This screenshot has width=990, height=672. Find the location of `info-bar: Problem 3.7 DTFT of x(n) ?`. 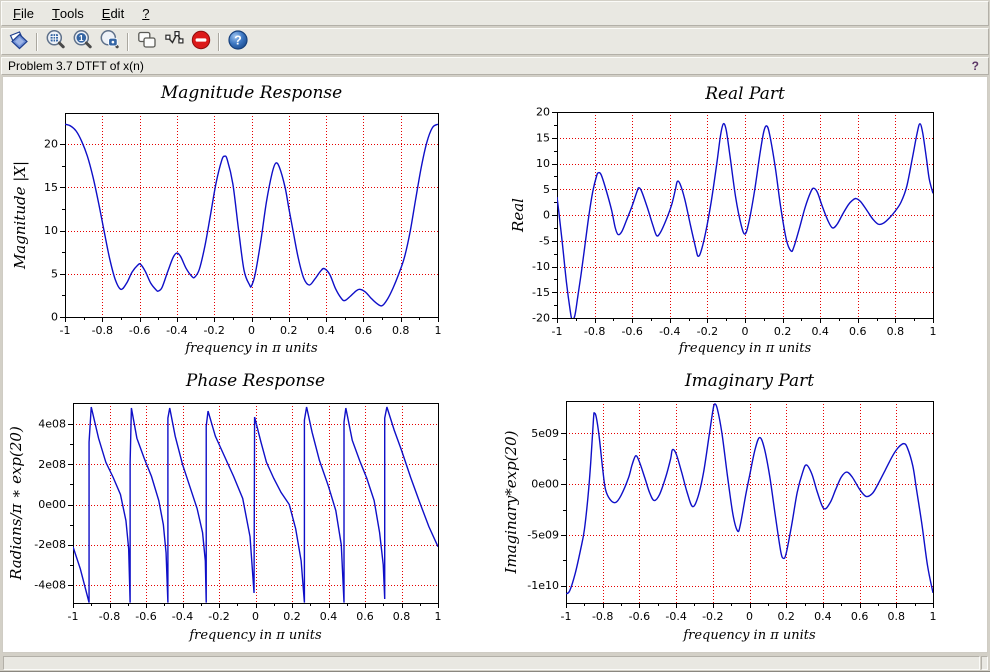

info-bar: Problem 3.7 DTFT of x(n) ? is located at coordinates (495, 66).